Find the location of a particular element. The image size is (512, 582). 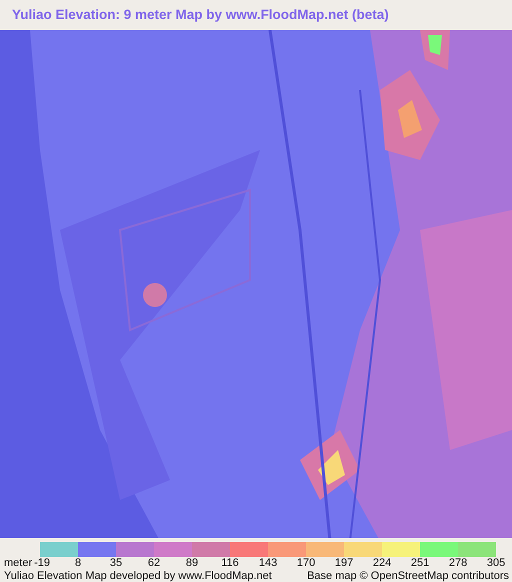

tick-label: 305 is located at coordinates (496, 563).